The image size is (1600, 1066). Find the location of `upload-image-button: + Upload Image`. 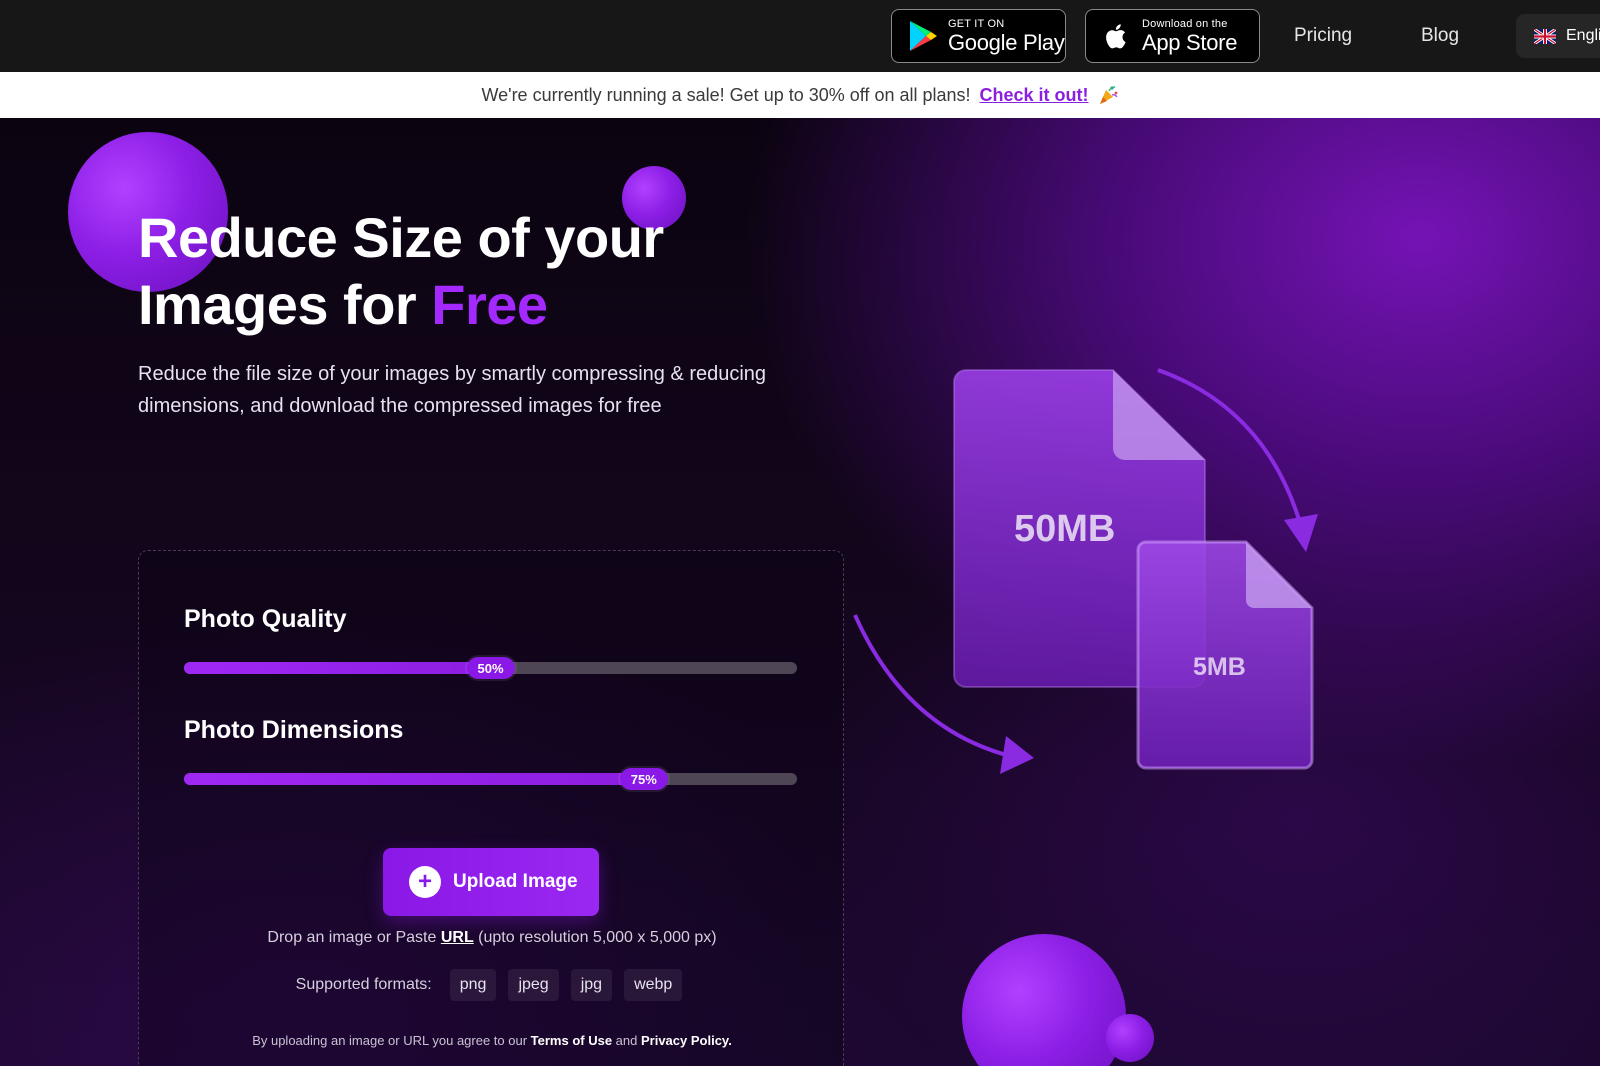

upload-image-button: + Upload Image is located at coordinates (491, 882).